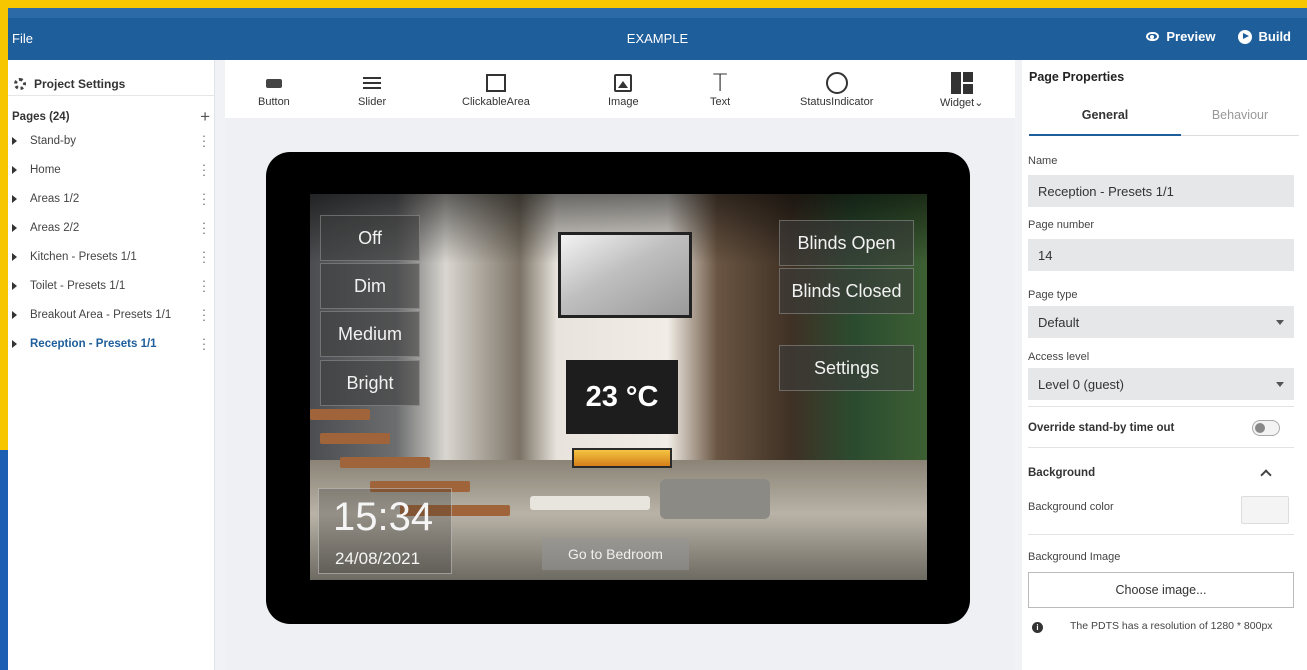 This screenshot has height=670, width=1307. What do you see at coordinates (846, 243) in the screenshot?
I see `blinds-open-button: Blinds Open` at bounding box center [846, 243].